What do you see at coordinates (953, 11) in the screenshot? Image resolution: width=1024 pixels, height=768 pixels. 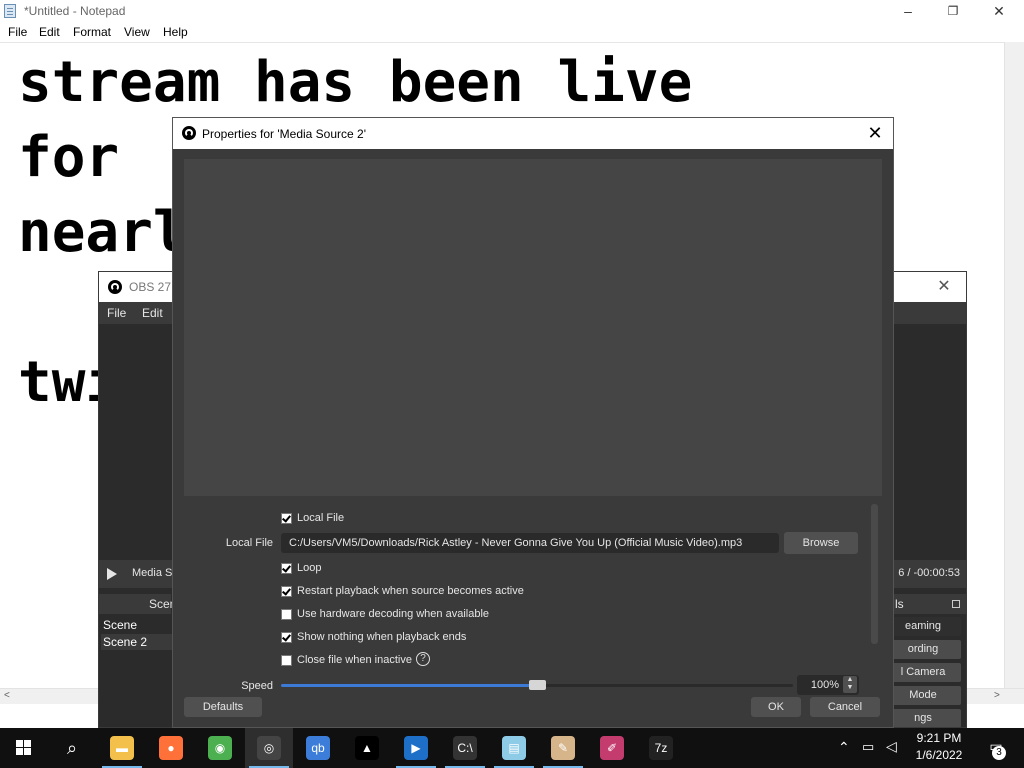 I see `maximize-button: ❐` at bounding box center [953, 11].